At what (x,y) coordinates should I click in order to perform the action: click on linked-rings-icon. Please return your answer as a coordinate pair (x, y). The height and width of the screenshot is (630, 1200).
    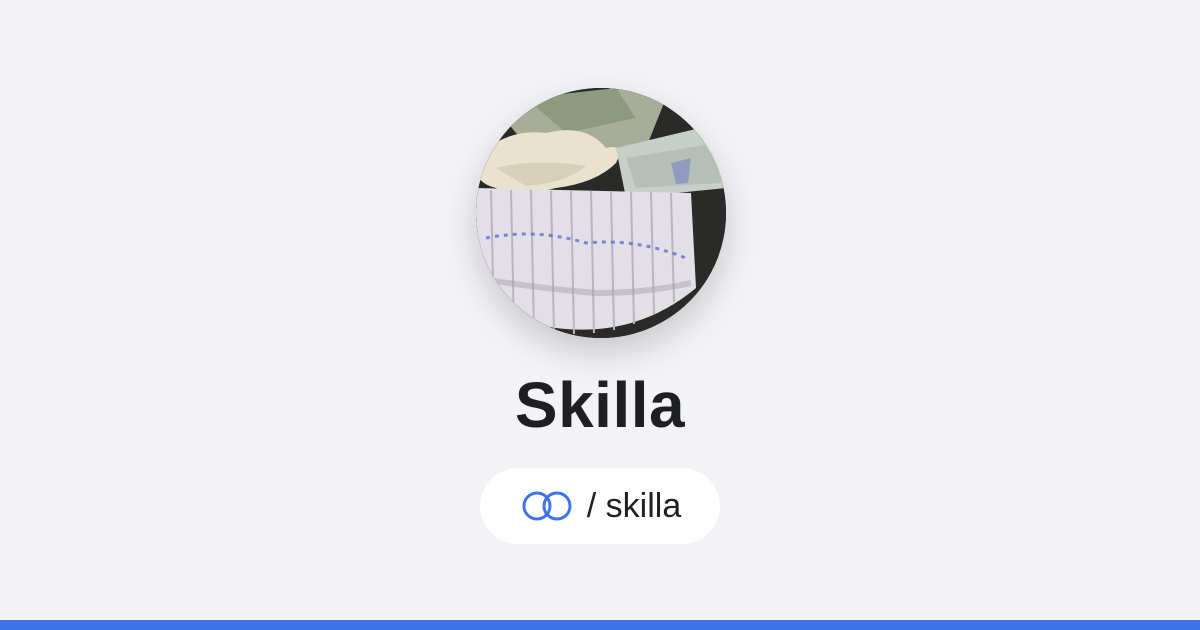
    Looking at the image, I should click on (547, 506).